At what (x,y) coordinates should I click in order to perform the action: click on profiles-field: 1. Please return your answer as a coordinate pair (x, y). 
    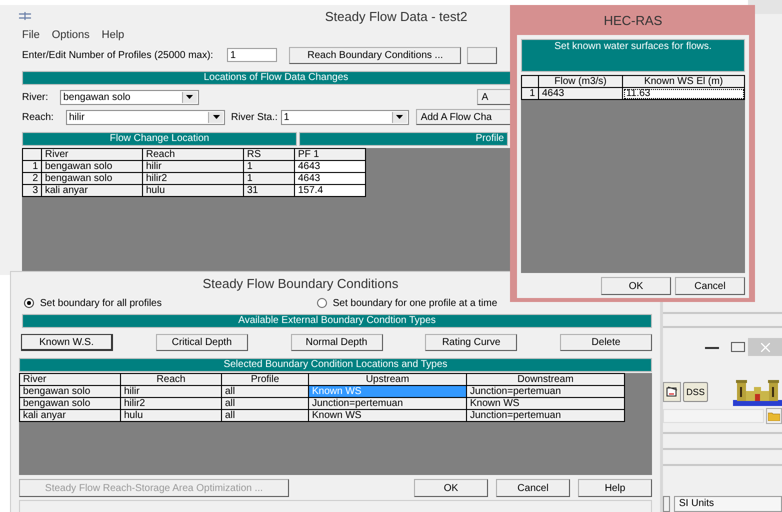
    Looking at the image, I should click on (252, 55).